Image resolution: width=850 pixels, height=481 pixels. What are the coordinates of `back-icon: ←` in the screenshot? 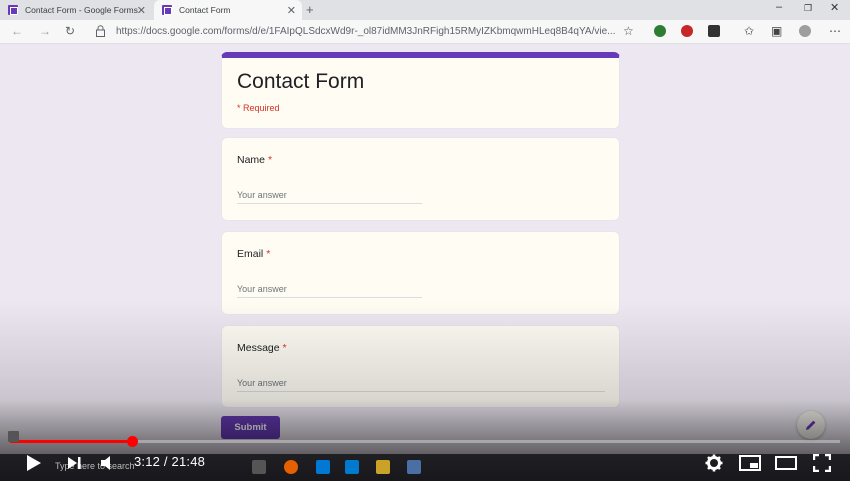 It's located at (17, 31).